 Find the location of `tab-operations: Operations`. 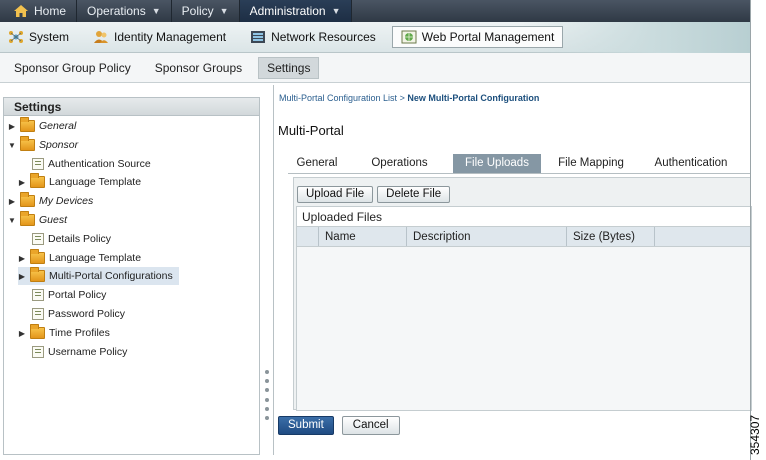

tab-operations: Operations is located at coordinates (399, 163).